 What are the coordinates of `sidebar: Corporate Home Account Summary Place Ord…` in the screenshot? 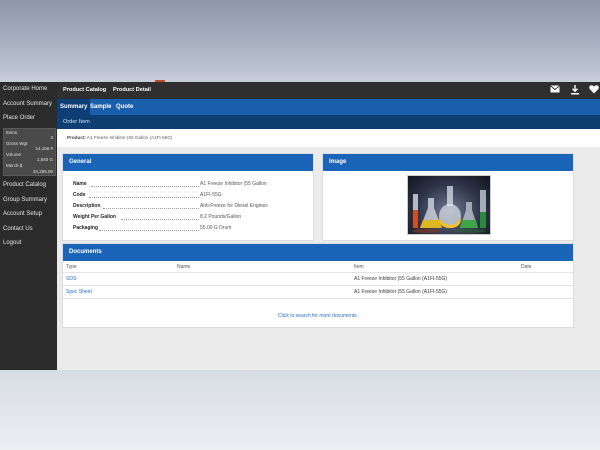 It's located at (28, 226).